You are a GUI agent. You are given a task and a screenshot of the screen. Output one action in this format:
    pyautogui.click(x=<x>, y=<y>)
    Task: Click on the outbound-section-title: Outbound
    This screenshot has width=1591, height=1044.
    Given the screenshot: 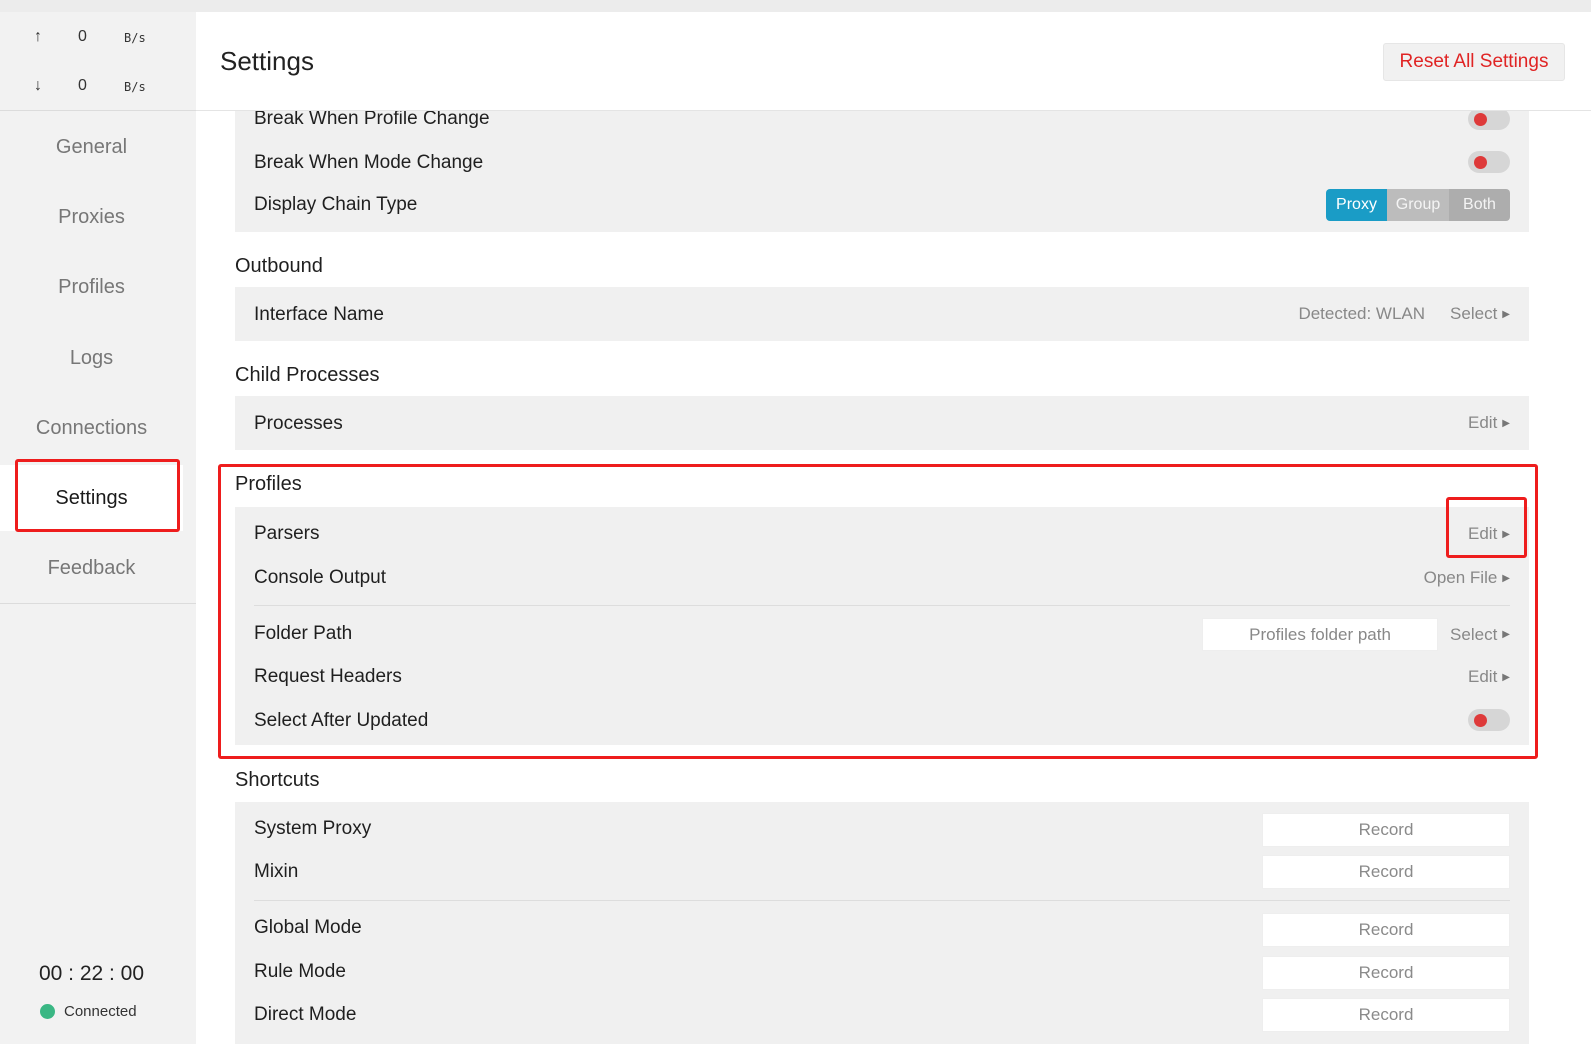 What is the action you would take?
    pyautogui.click(x=279, y=266)
    